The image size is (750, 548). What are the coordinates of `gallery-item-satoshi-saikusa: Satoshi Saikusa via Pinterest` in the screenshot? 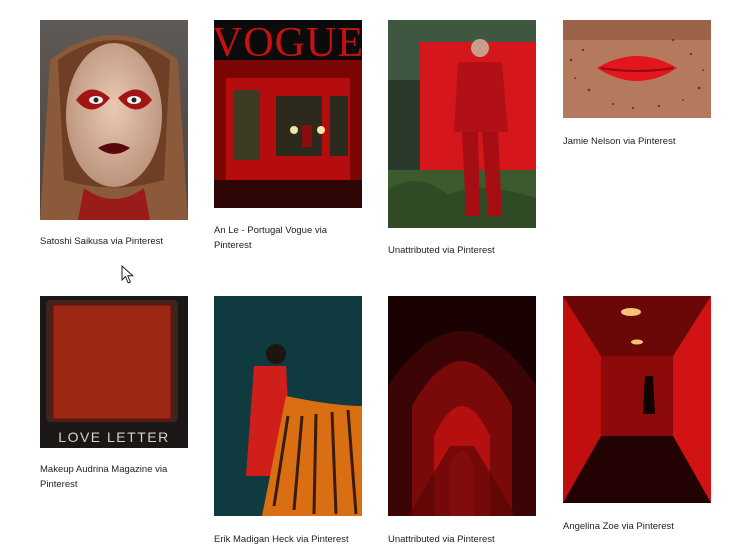 It's located at (114, 133).